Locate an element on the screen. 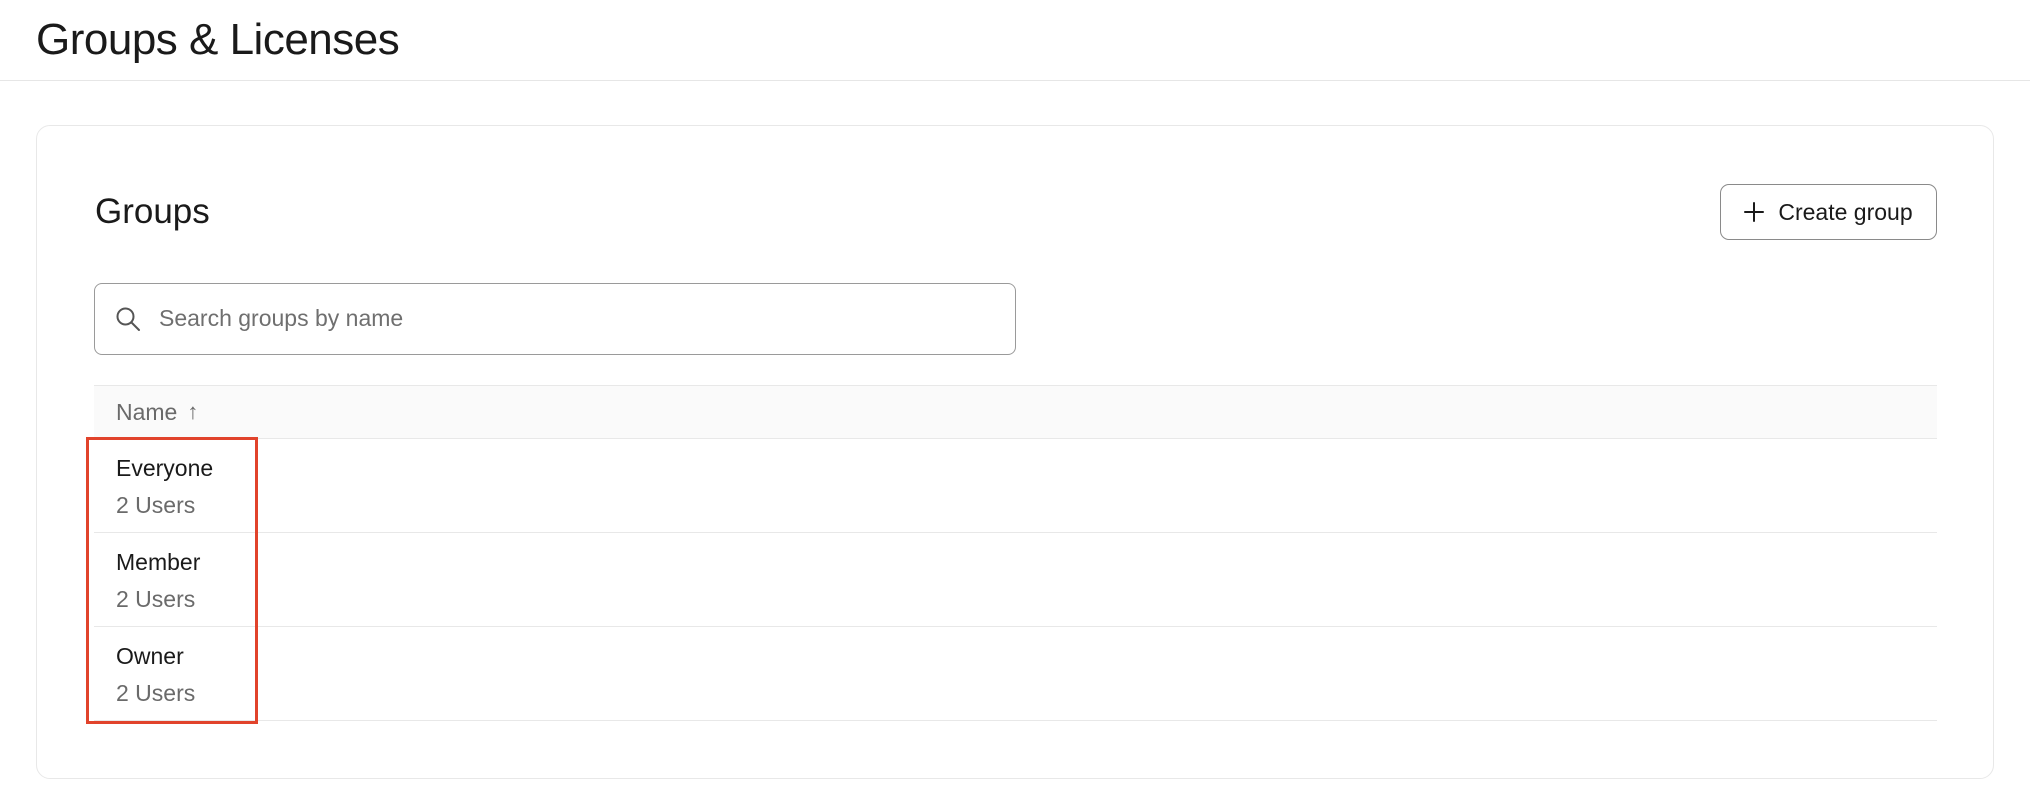  plus-icon is located at coordinates (1754, 212).